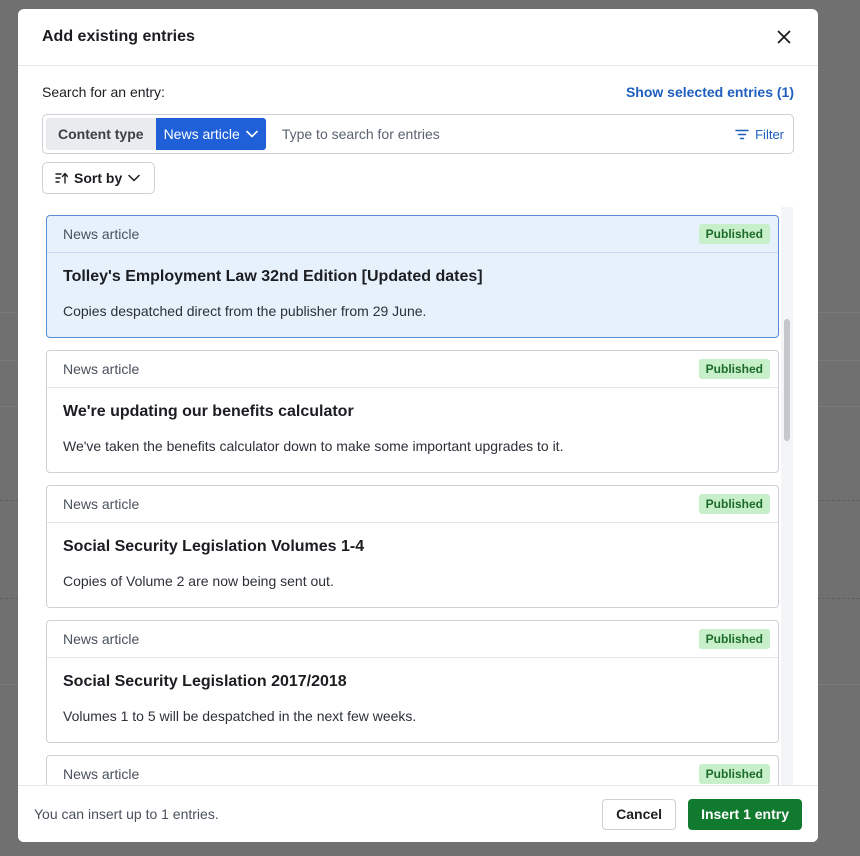  I want to click on sort-by-label: Sort by, so click(98, 178).